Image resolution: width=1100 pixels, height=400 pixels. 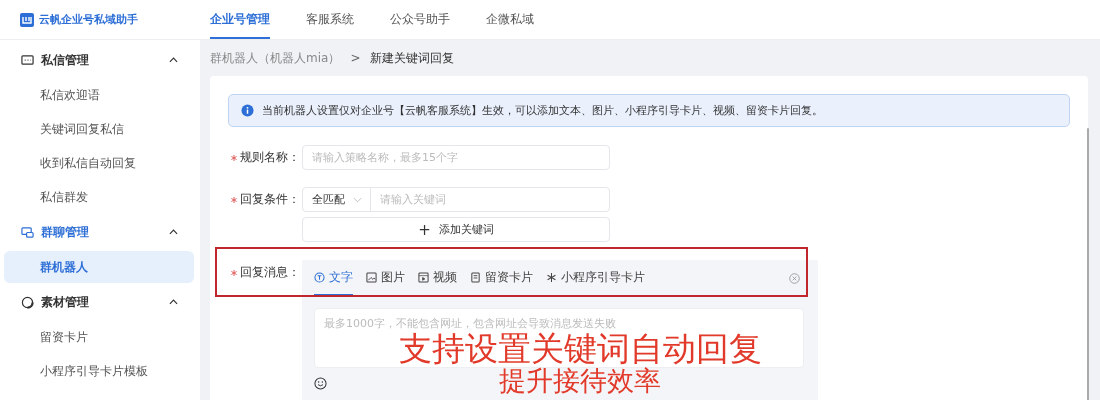 What do you see at coordinates (510, 19) in the screenshot?
I see `nav-tab: 企微私域` at bounding box center [510, 19].